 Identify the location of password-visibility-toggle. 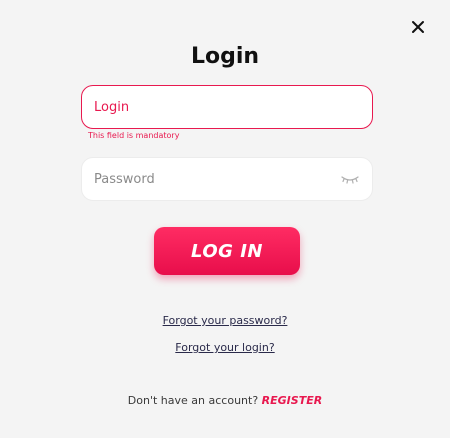
(350, 179).